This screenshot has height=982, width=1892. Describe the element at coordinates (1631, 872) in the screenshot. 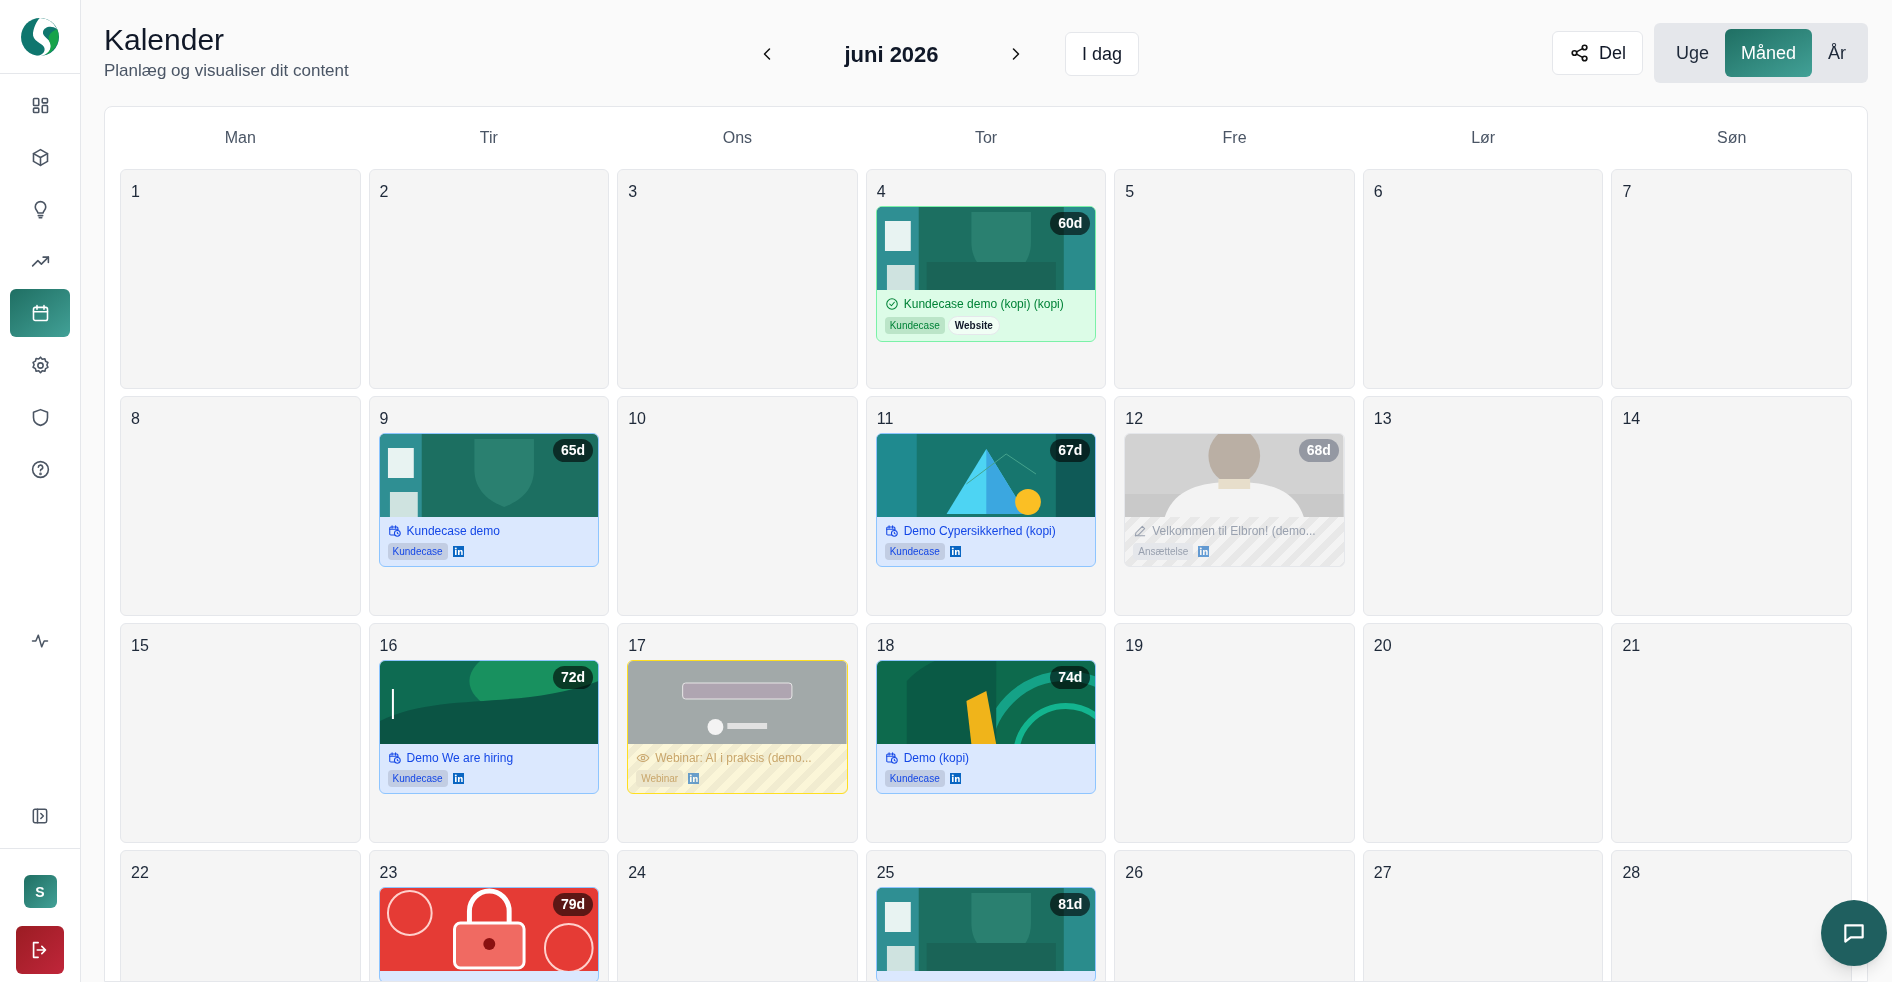

I see `day-number: 28` at that location.